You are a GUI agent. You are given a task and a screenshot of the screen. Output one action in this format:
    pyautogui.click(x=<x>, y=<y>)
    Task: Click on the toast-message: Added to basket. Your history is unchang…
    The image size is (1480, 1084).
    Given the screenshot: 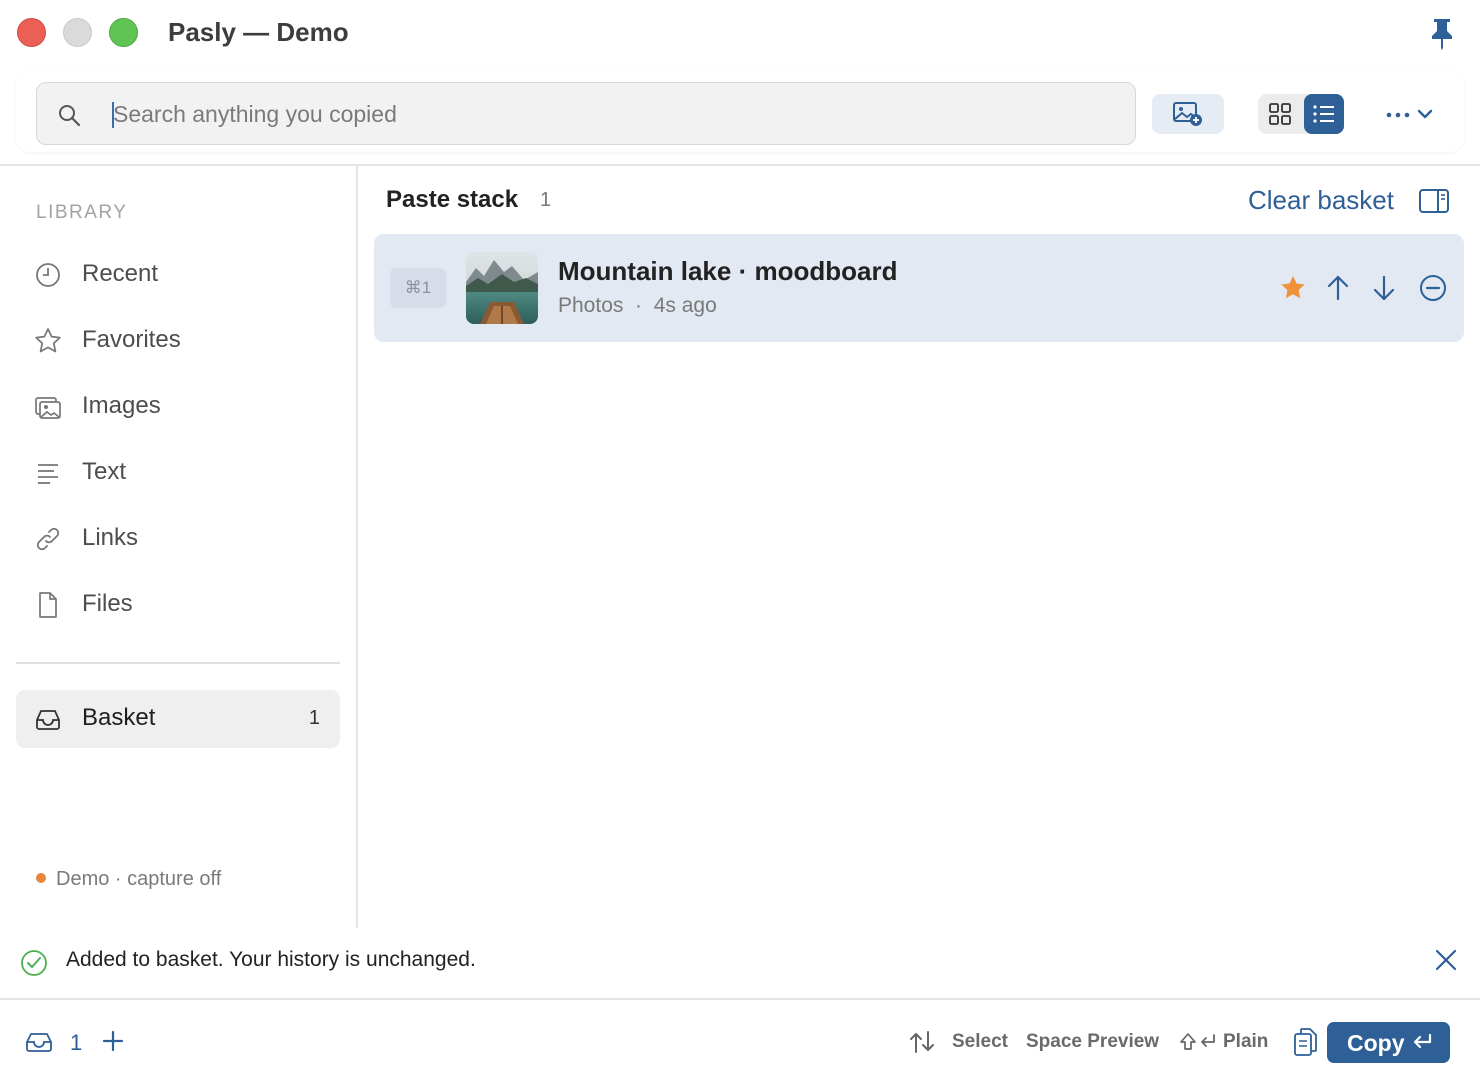 What is the action you would take?
    pyautogui.click(x=271, y=959)
    